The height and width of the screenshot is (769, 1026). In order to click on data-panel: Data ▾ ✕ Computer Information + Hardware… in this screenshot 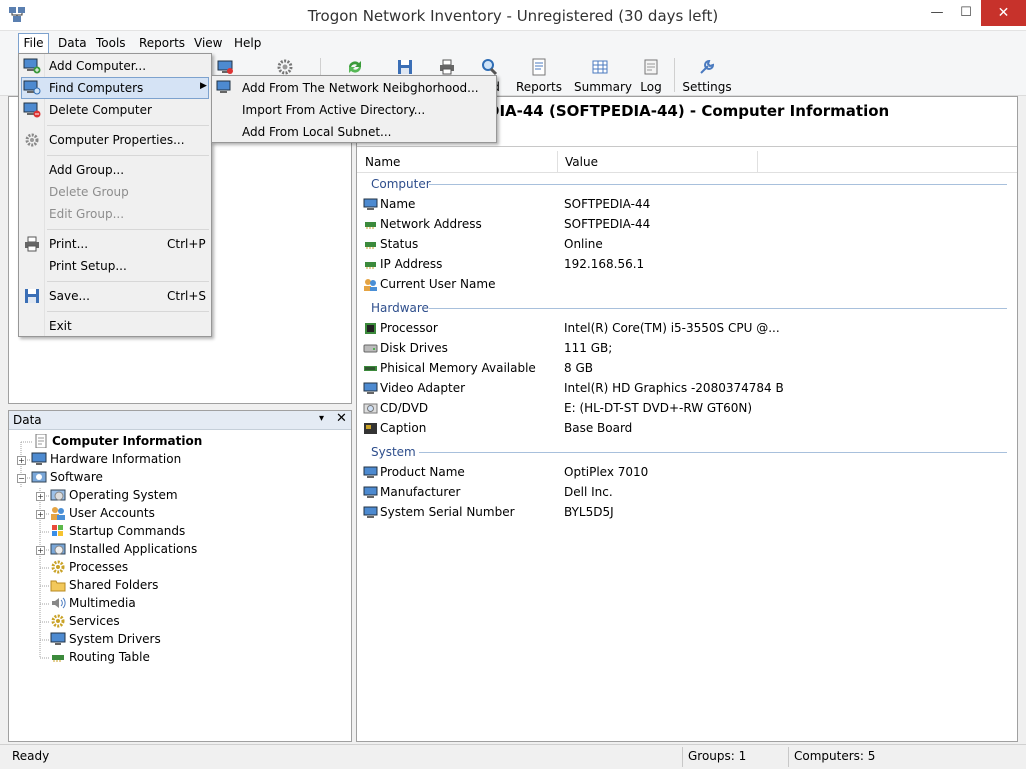, I will do `click(180, 576)`.